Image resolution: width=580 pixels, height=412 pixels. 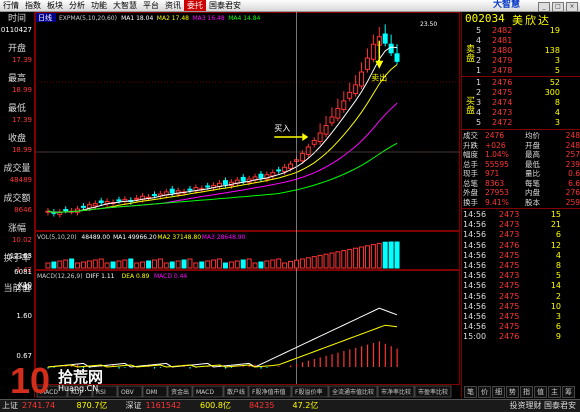 What do you see at coordinates (16, 109) in the screenshot?
I see `data-label: 最低` at bounding box center [16, 109].